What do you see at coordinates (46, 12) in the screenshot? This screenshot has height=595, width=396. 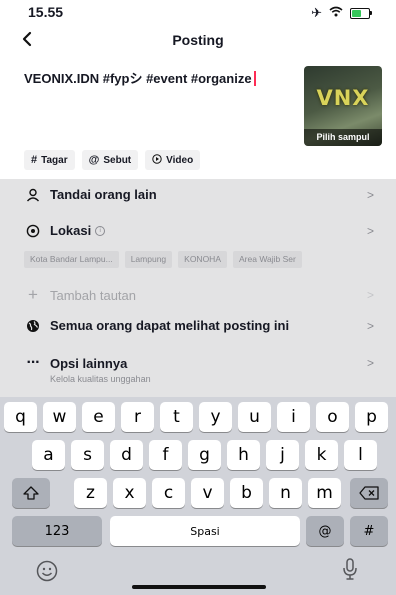 I see `status-time: 15.55` at bounding box center [46, 12].